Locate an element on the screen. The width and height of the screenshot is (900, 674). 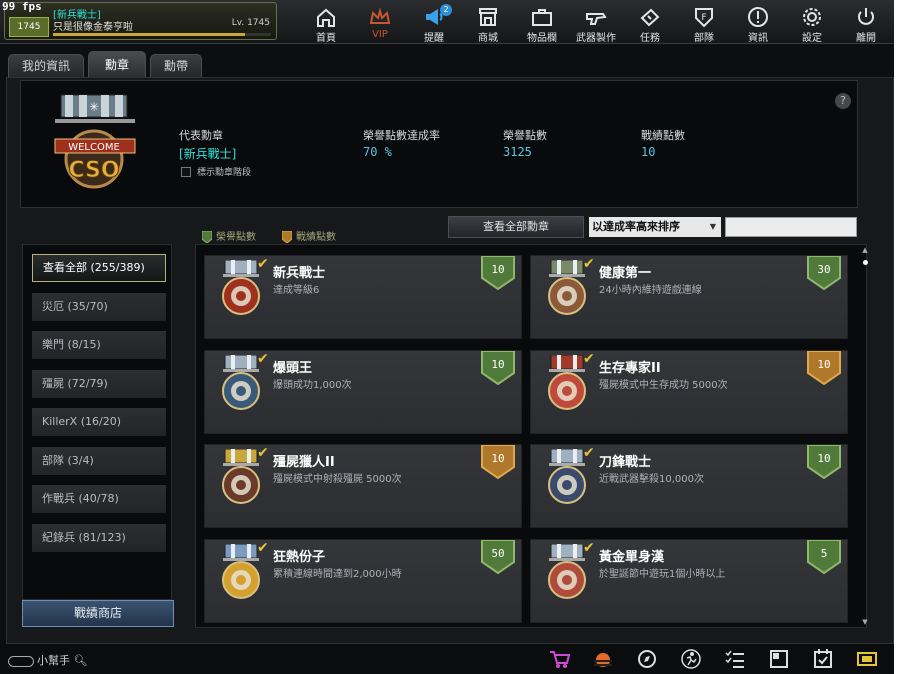
medal-description: 爆頭成功1,000次 is located at coordinates (312, 385).